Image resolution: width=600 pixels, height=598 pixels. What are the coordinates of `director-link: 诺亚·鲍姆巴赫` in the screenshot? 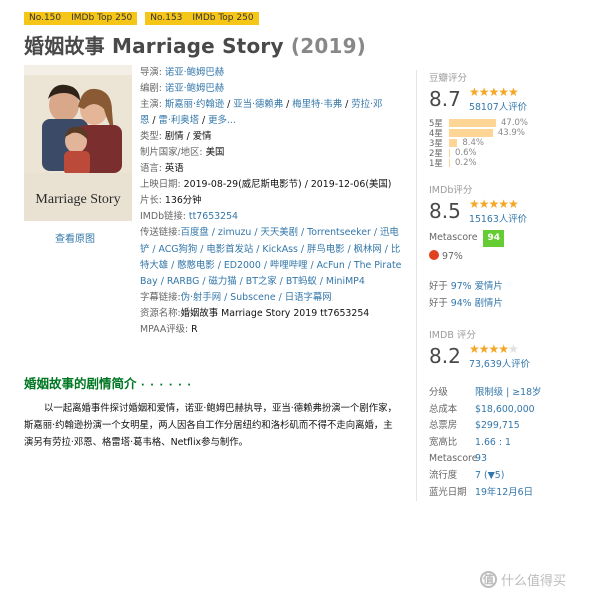 It's located at (194, 72).